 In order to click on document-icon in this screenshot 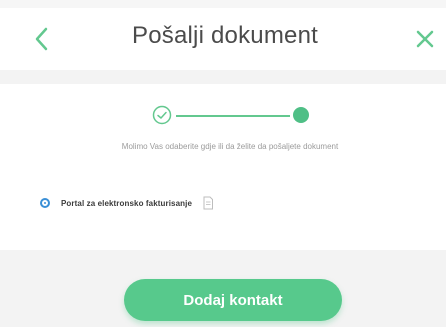, I will do `click(208, 203)`.